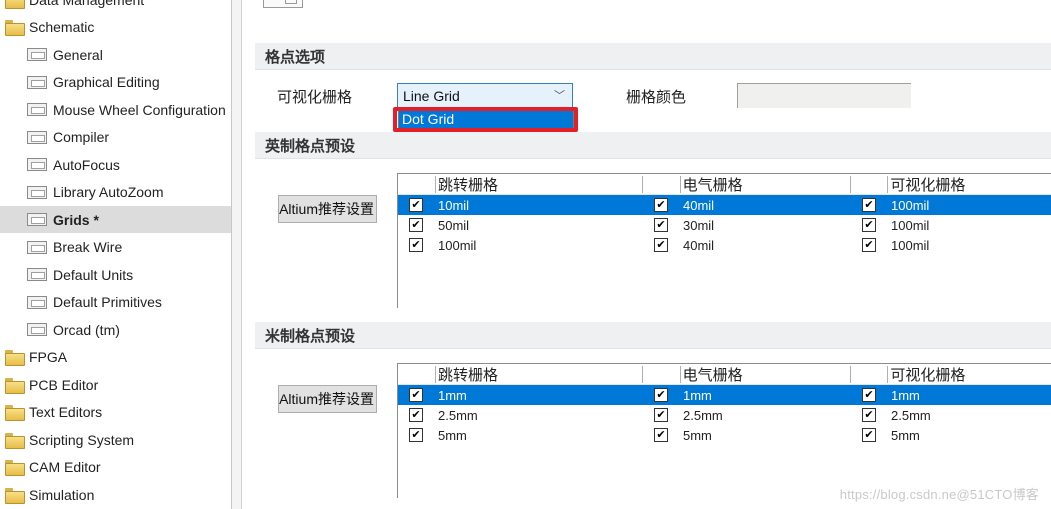 The width and height of the screenshot is (1051, 509). What do you see at coordinates (115, 467) in the screenshot?
I see `sidebar-item-cam-editor: CAM Editor` at bounding box center [115, 467].